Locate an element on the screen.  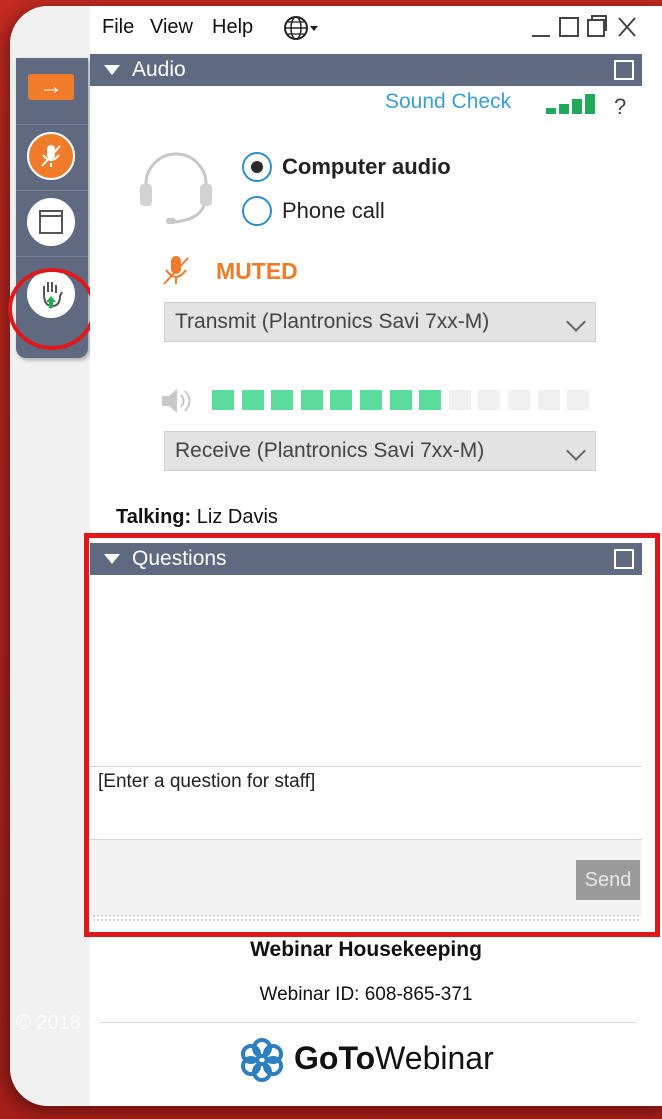
menu-file: File is located at coordinates (118, 27).